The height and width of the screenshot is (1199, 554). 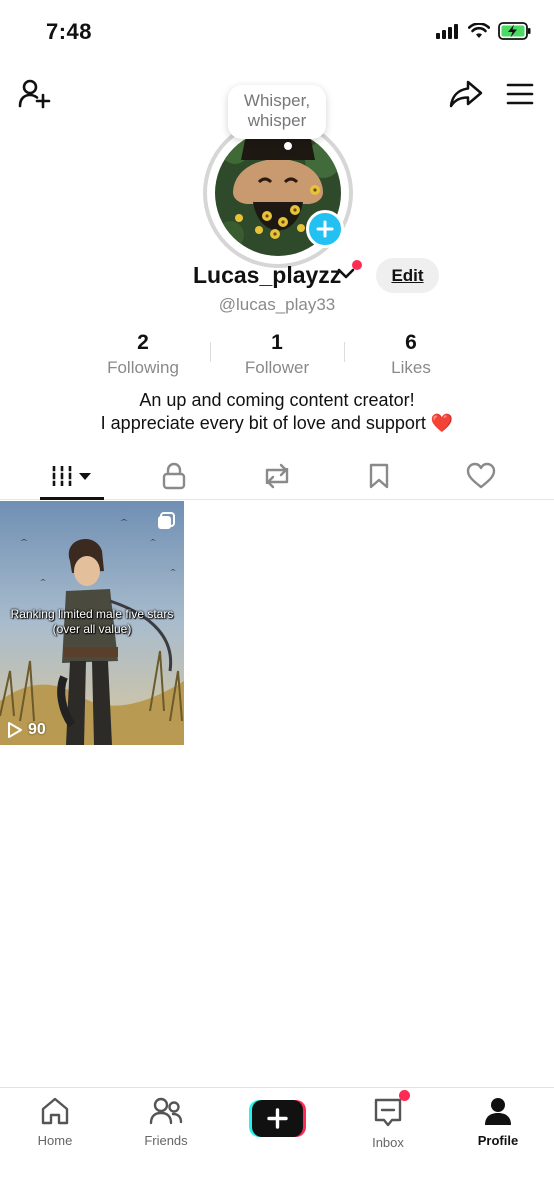 I want to click on tab-favorites, so click(x=379, y=476).